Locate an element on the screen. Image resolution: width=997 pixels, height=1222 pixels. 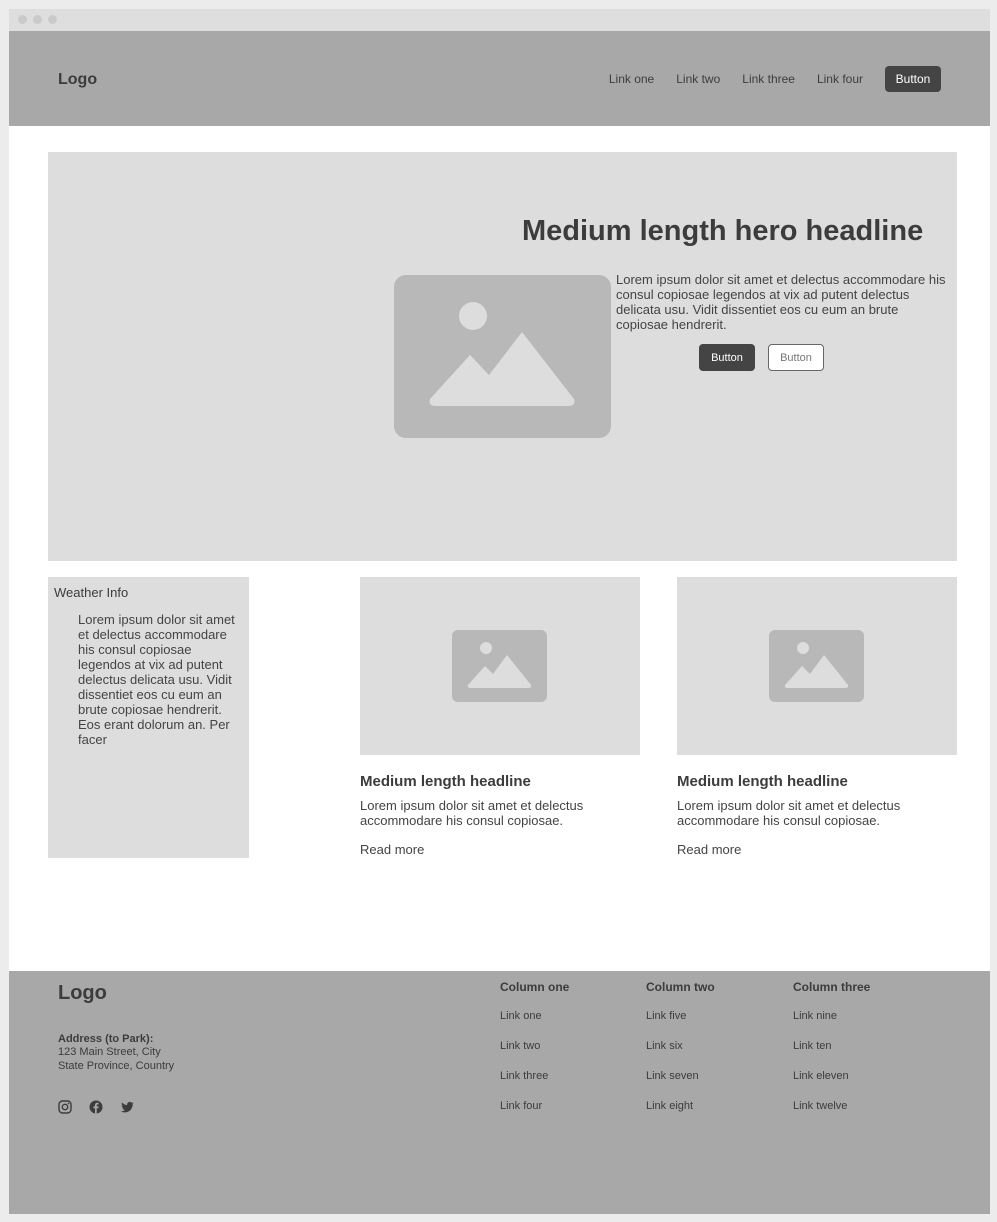
footer-link: Link four is located at coordinates (534, 1111).